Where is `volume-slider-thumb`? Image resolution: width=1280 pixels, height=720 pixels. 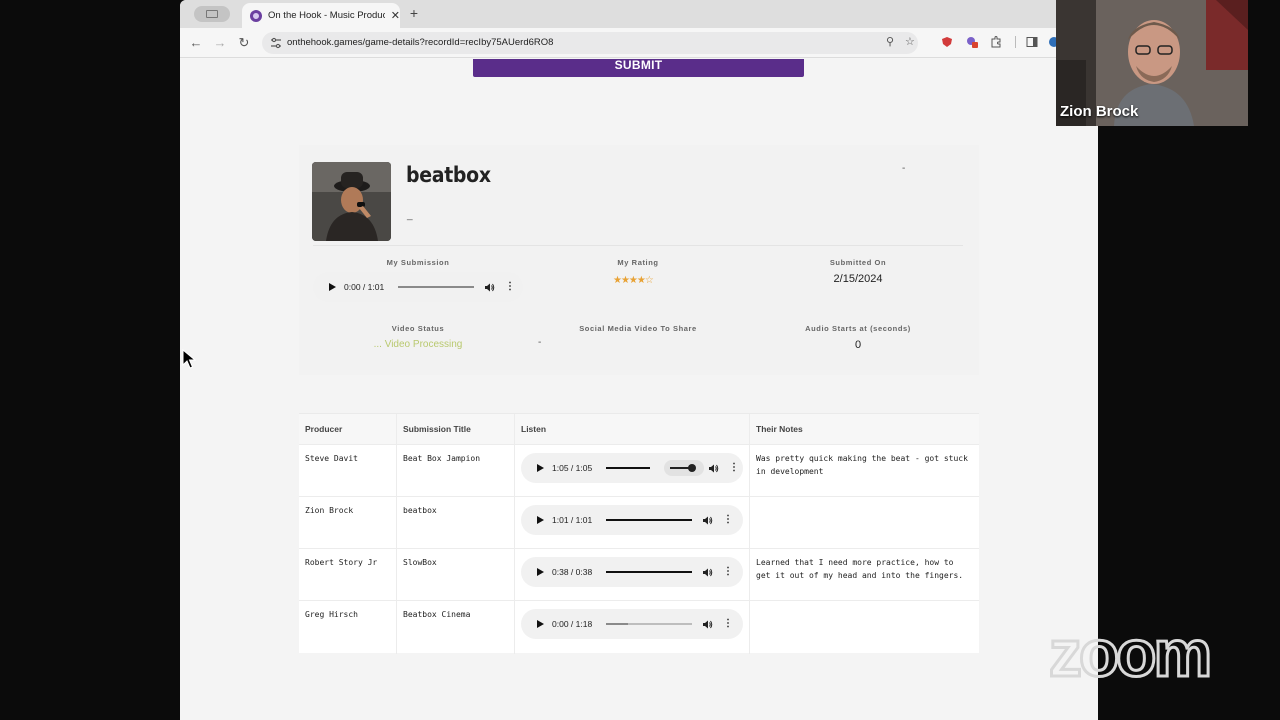 volume-slider-thumb is located at coordinates (692, 468).